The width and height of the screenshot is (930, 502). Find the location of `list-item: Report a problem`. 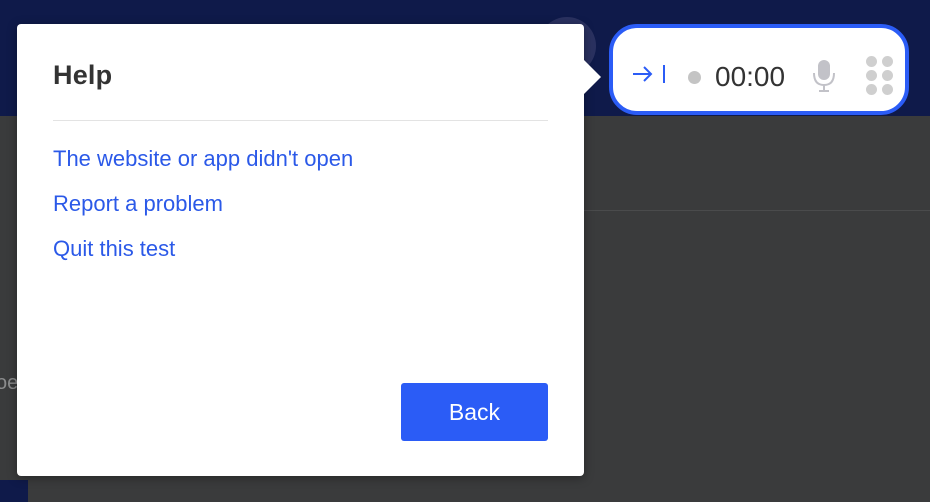

list-item: Report a problem is located at coordinates (203, 213).